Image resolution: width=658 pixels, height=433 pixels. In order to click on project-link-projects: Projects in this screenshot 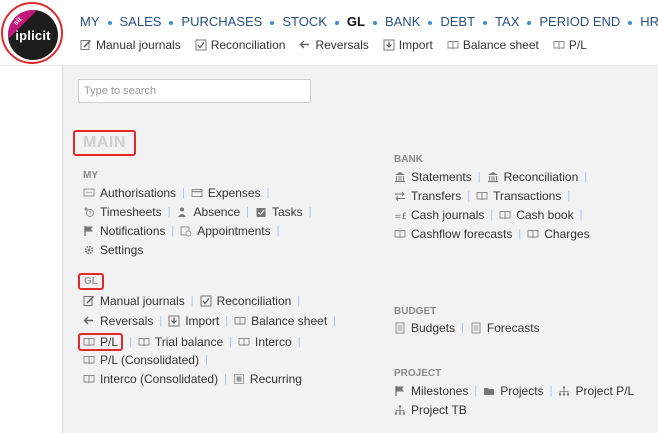, I will do `click(513, 391)`.